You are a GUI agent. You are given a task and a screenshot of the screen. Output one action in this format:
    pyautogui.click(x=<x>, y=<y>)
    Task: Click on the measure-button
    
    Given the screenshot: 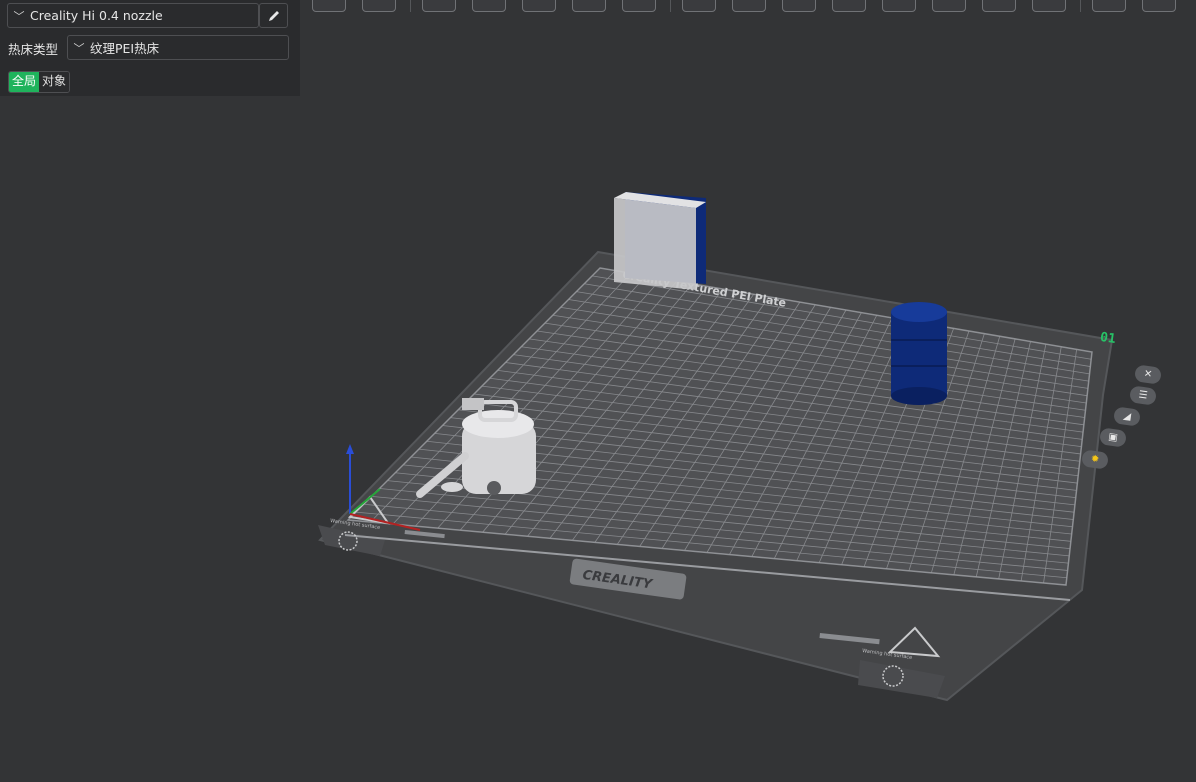 What is the action you would take?
    pyautogui.click(x=949, y=6)
    